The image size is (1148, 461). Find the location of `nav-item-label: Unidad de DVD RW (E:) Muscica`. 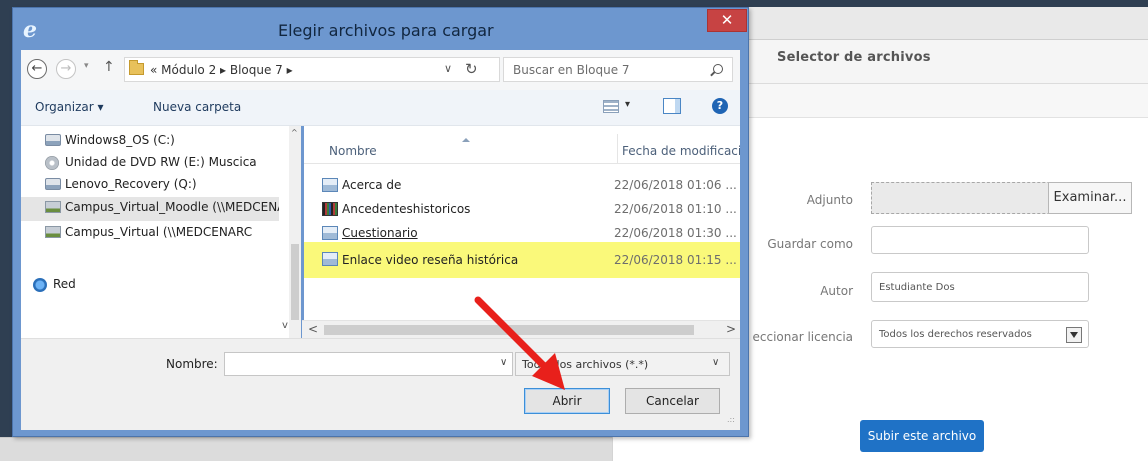

nav-item-label: Unidad de DVD RW (E:) Muscica is located at coordinates (161, 162).